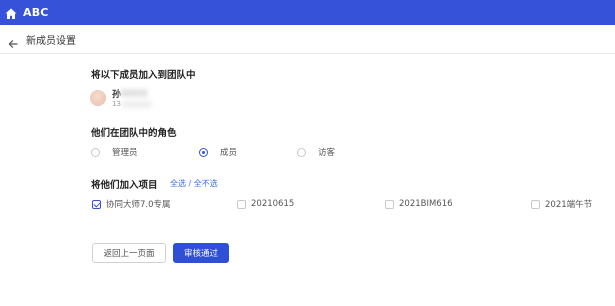  Describe the element at coordinates (125, 153) in the screenshot. I see `role-option-label: 管理员` at that location.